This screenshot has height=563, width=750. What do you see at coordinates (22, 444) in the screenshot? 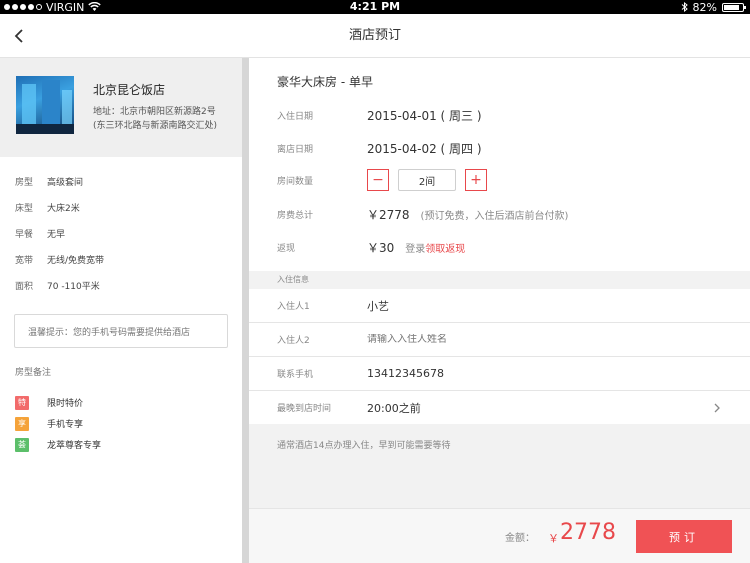
I see `vip-exclusive-badge: 荟` at bounding box center [22, 444].